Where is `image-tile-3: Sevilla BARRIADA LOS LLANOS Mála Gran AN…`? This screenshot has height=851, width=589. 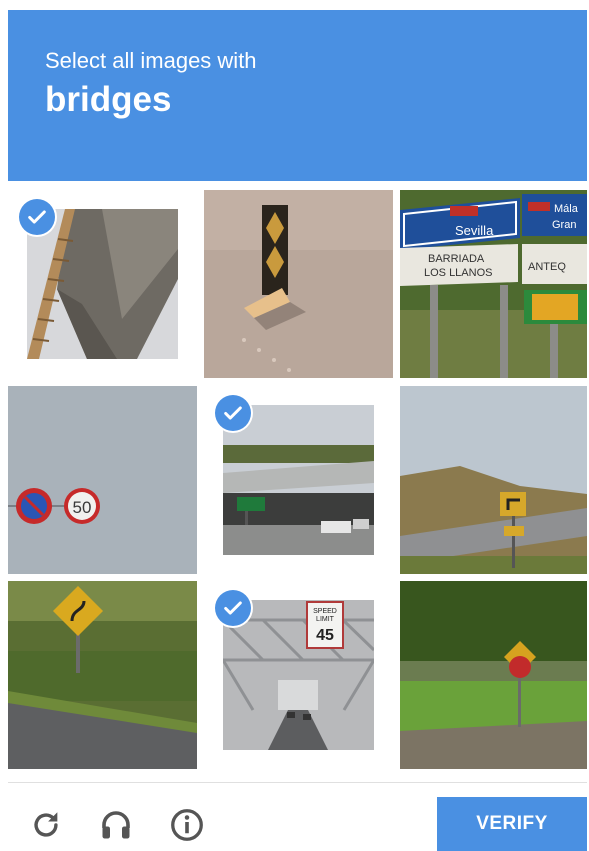
image-tile-3: Sevilla BARRIADA LOS LLANOS Mála Gran AN… is located at coordinates (493, 284).